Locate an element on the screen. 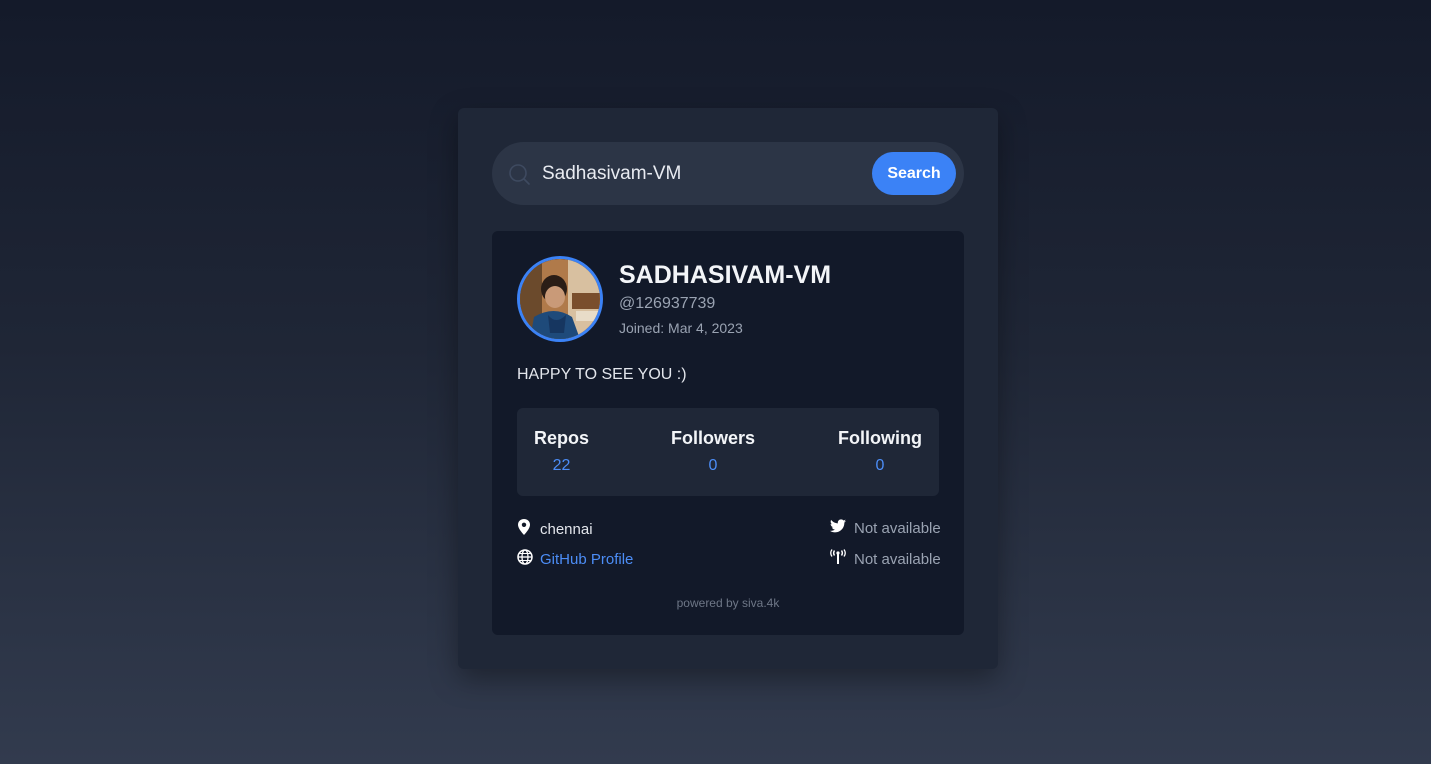  company-row: Not available is located at coordinates (885, 559).